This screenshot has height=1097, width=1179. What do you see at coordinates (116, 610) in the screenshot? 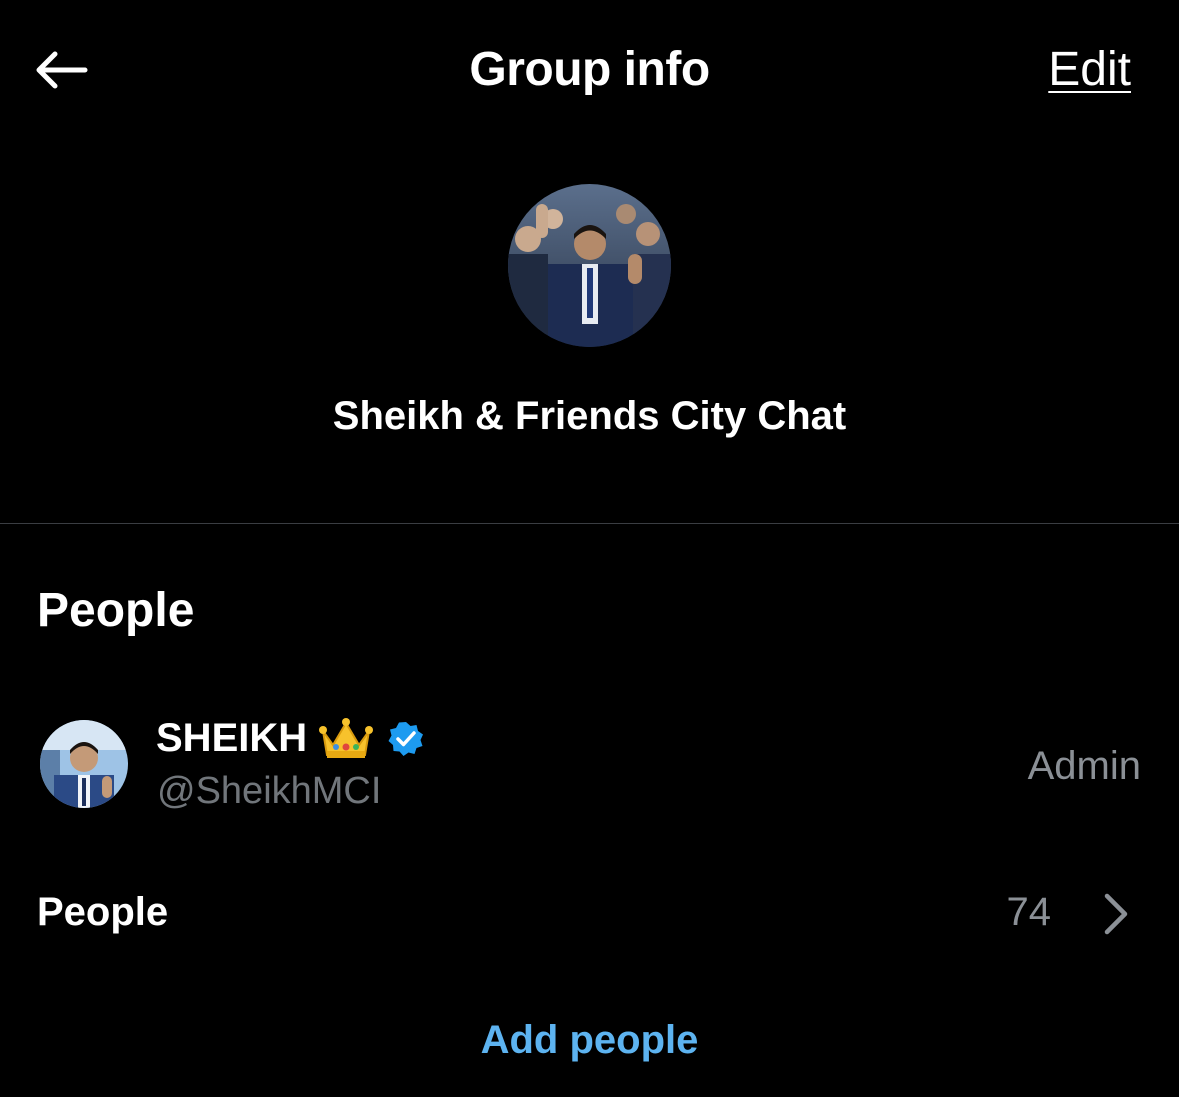
I see `section-title-people: People` at bounding box center [116, 610].